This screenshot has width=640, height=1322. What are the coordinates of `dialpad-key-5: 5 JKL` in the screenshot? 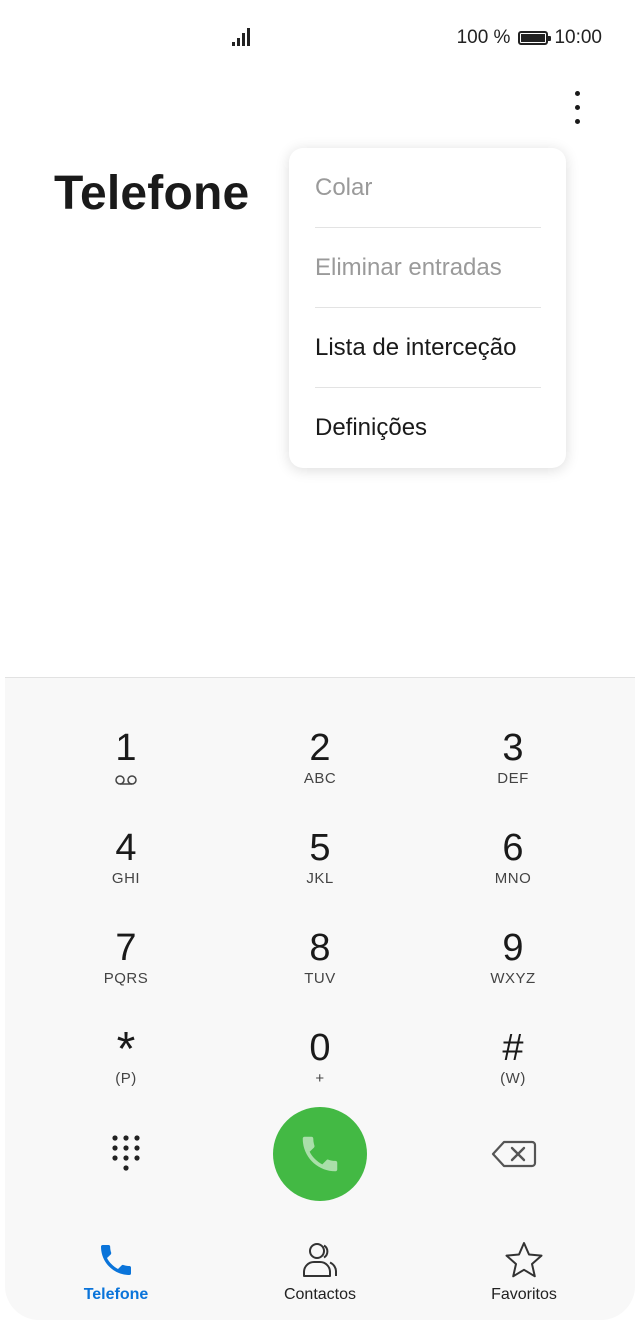 It's located at (320, 871).